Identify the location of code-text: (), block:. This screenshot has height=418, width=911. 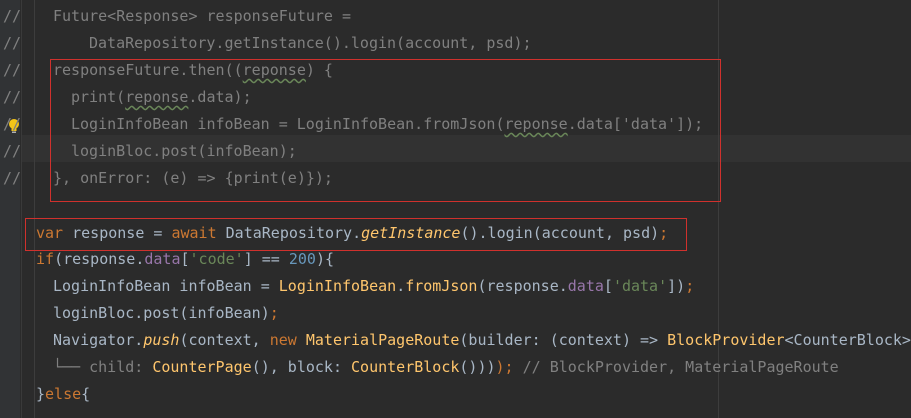
(301, 367).